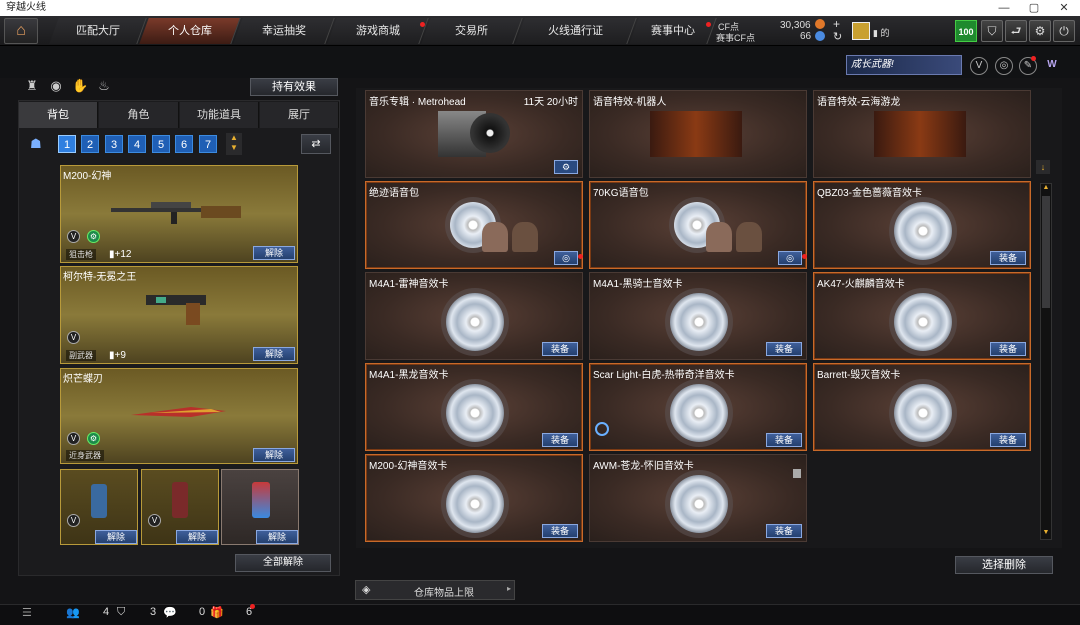  What do you see at coordinates (474, 134) in the screenshot?
I see `item-card: 音乐专辑 · Metrohead 11天 20小时 ⚙` at bounding box center [474, 134].